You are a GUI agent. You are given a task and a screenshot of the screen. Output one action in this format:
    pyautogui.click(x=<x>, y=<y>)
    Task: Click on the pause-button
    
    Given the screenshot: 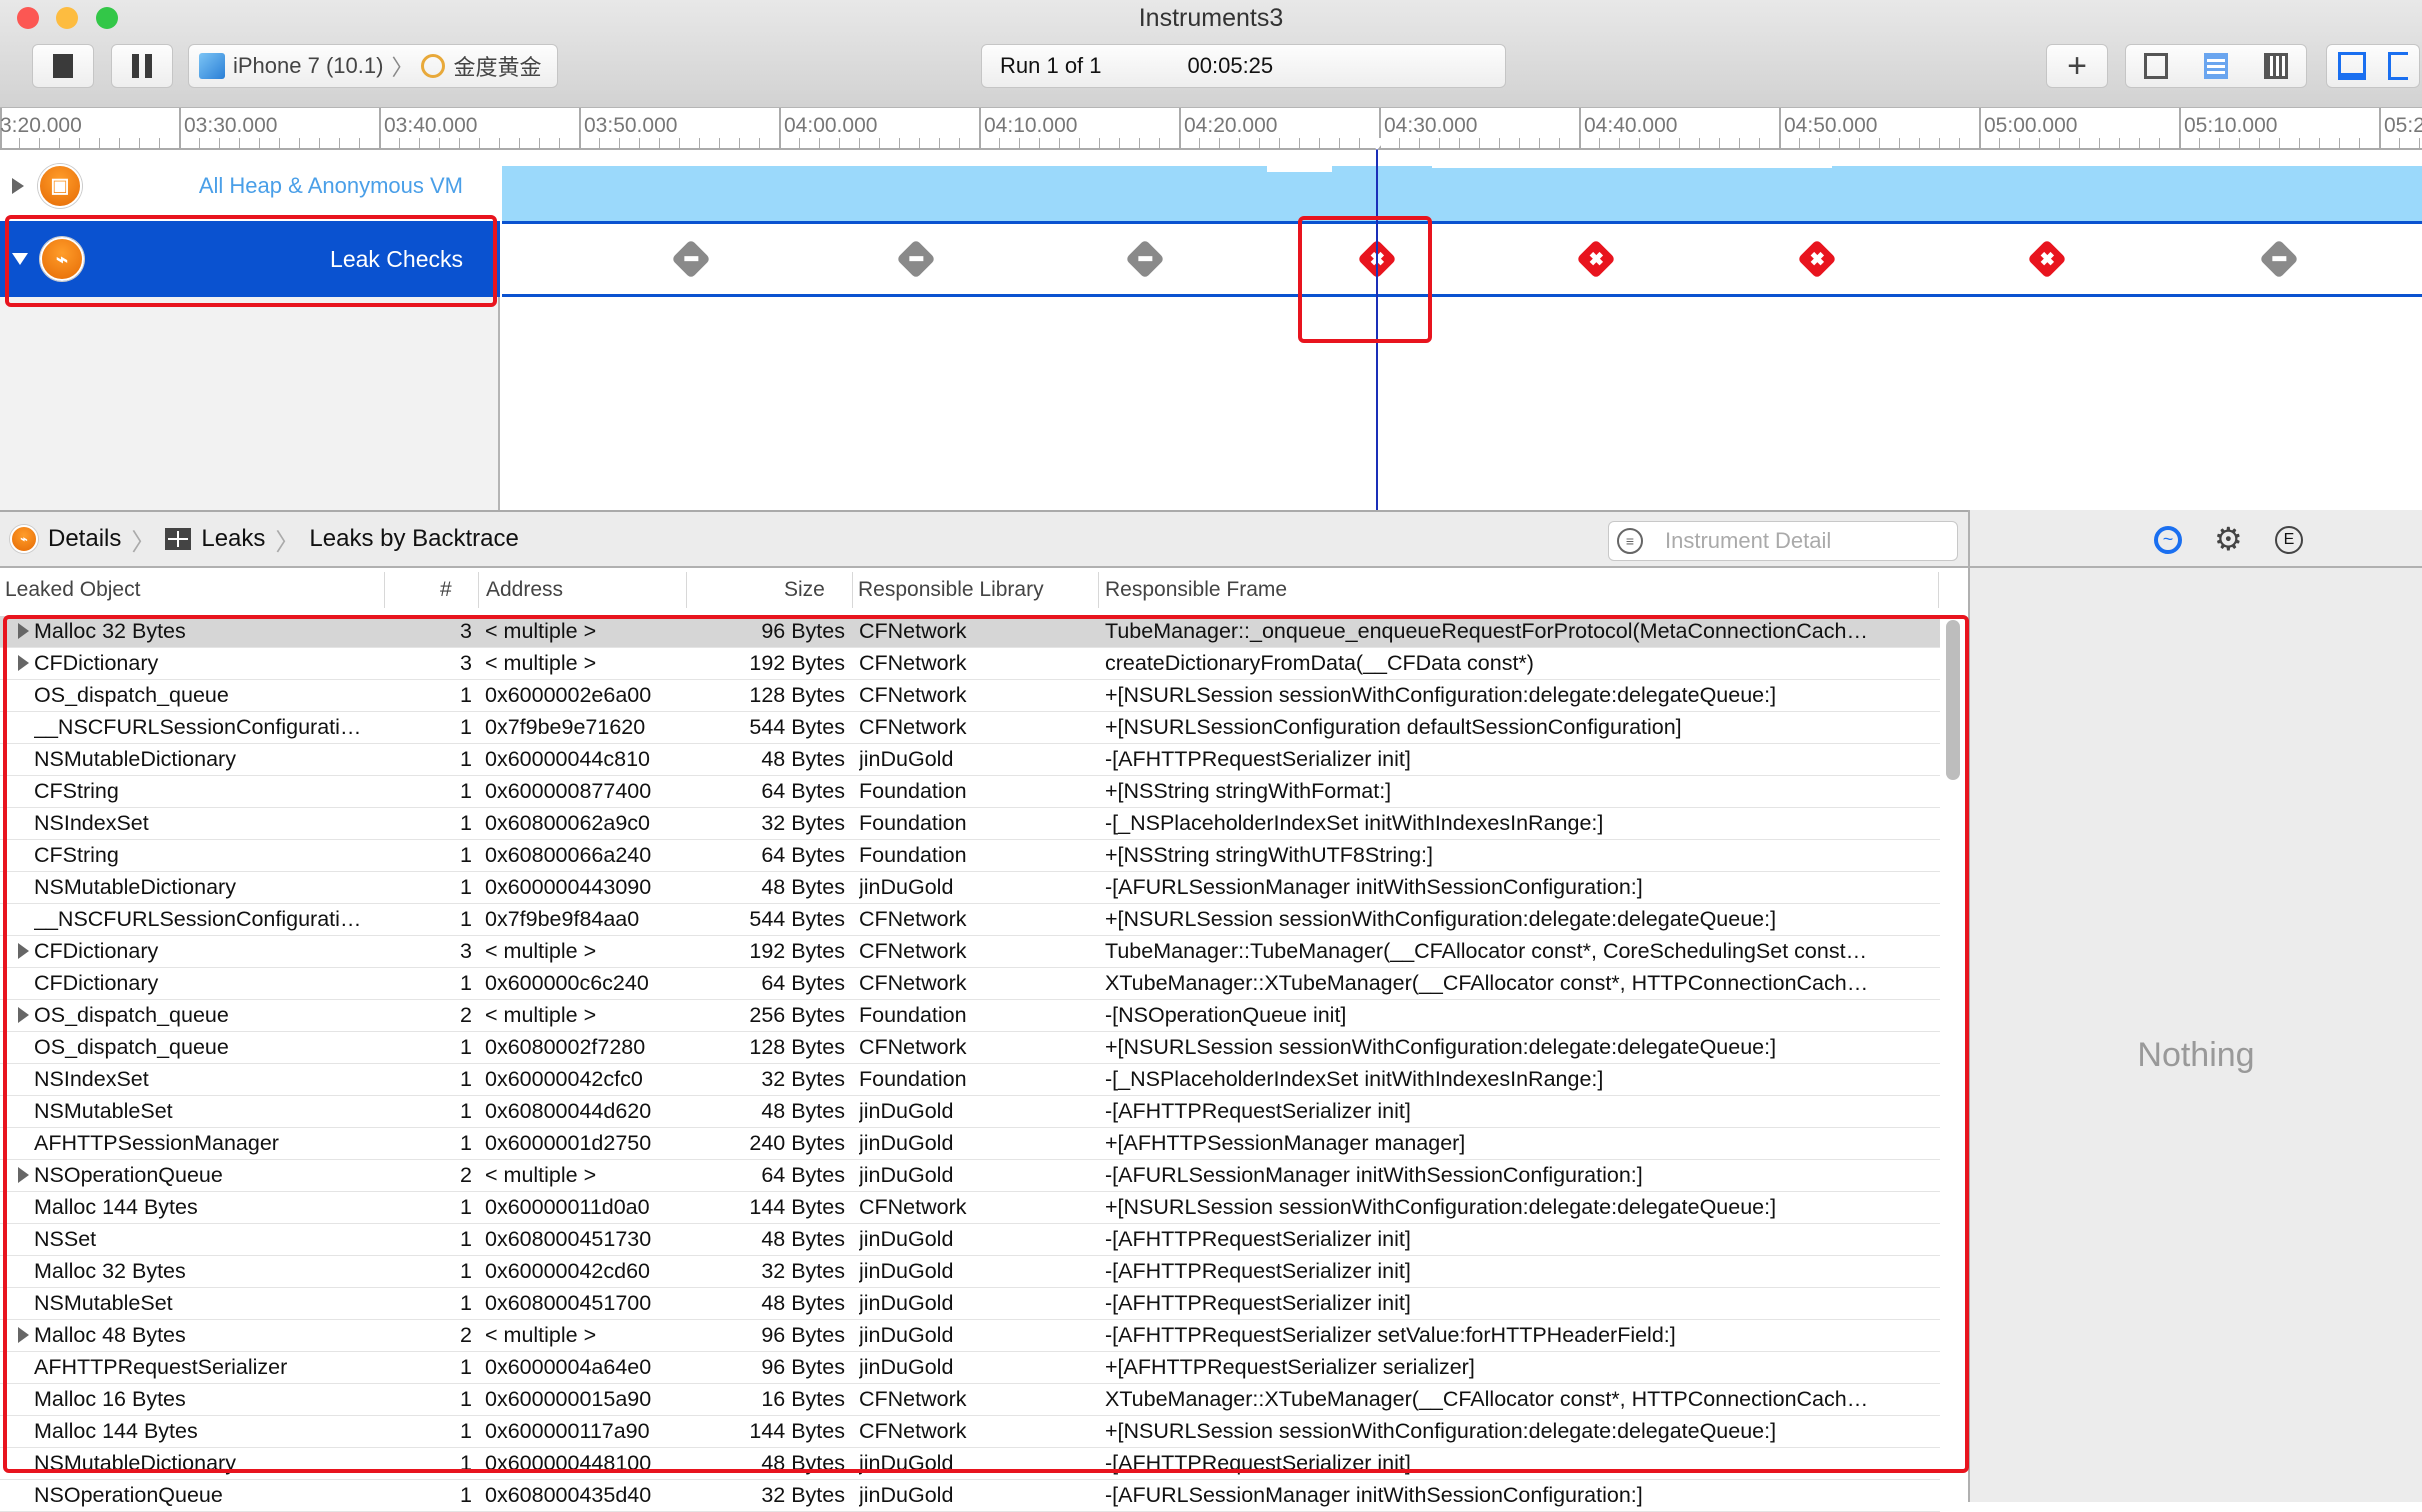 What is the action you would take?
    pyautogui.click(x=142, y=66)
    